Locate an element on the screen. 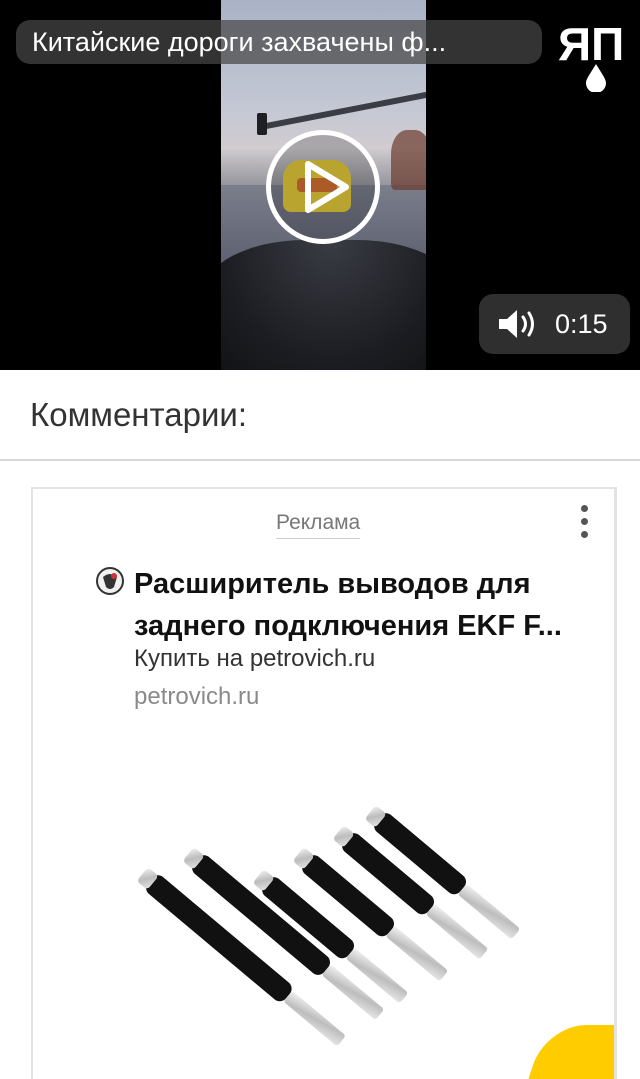 The height and width of the screenshot is (1079, 640). volume-duration-pill: 0:15 is located at coordinates (554, 324).